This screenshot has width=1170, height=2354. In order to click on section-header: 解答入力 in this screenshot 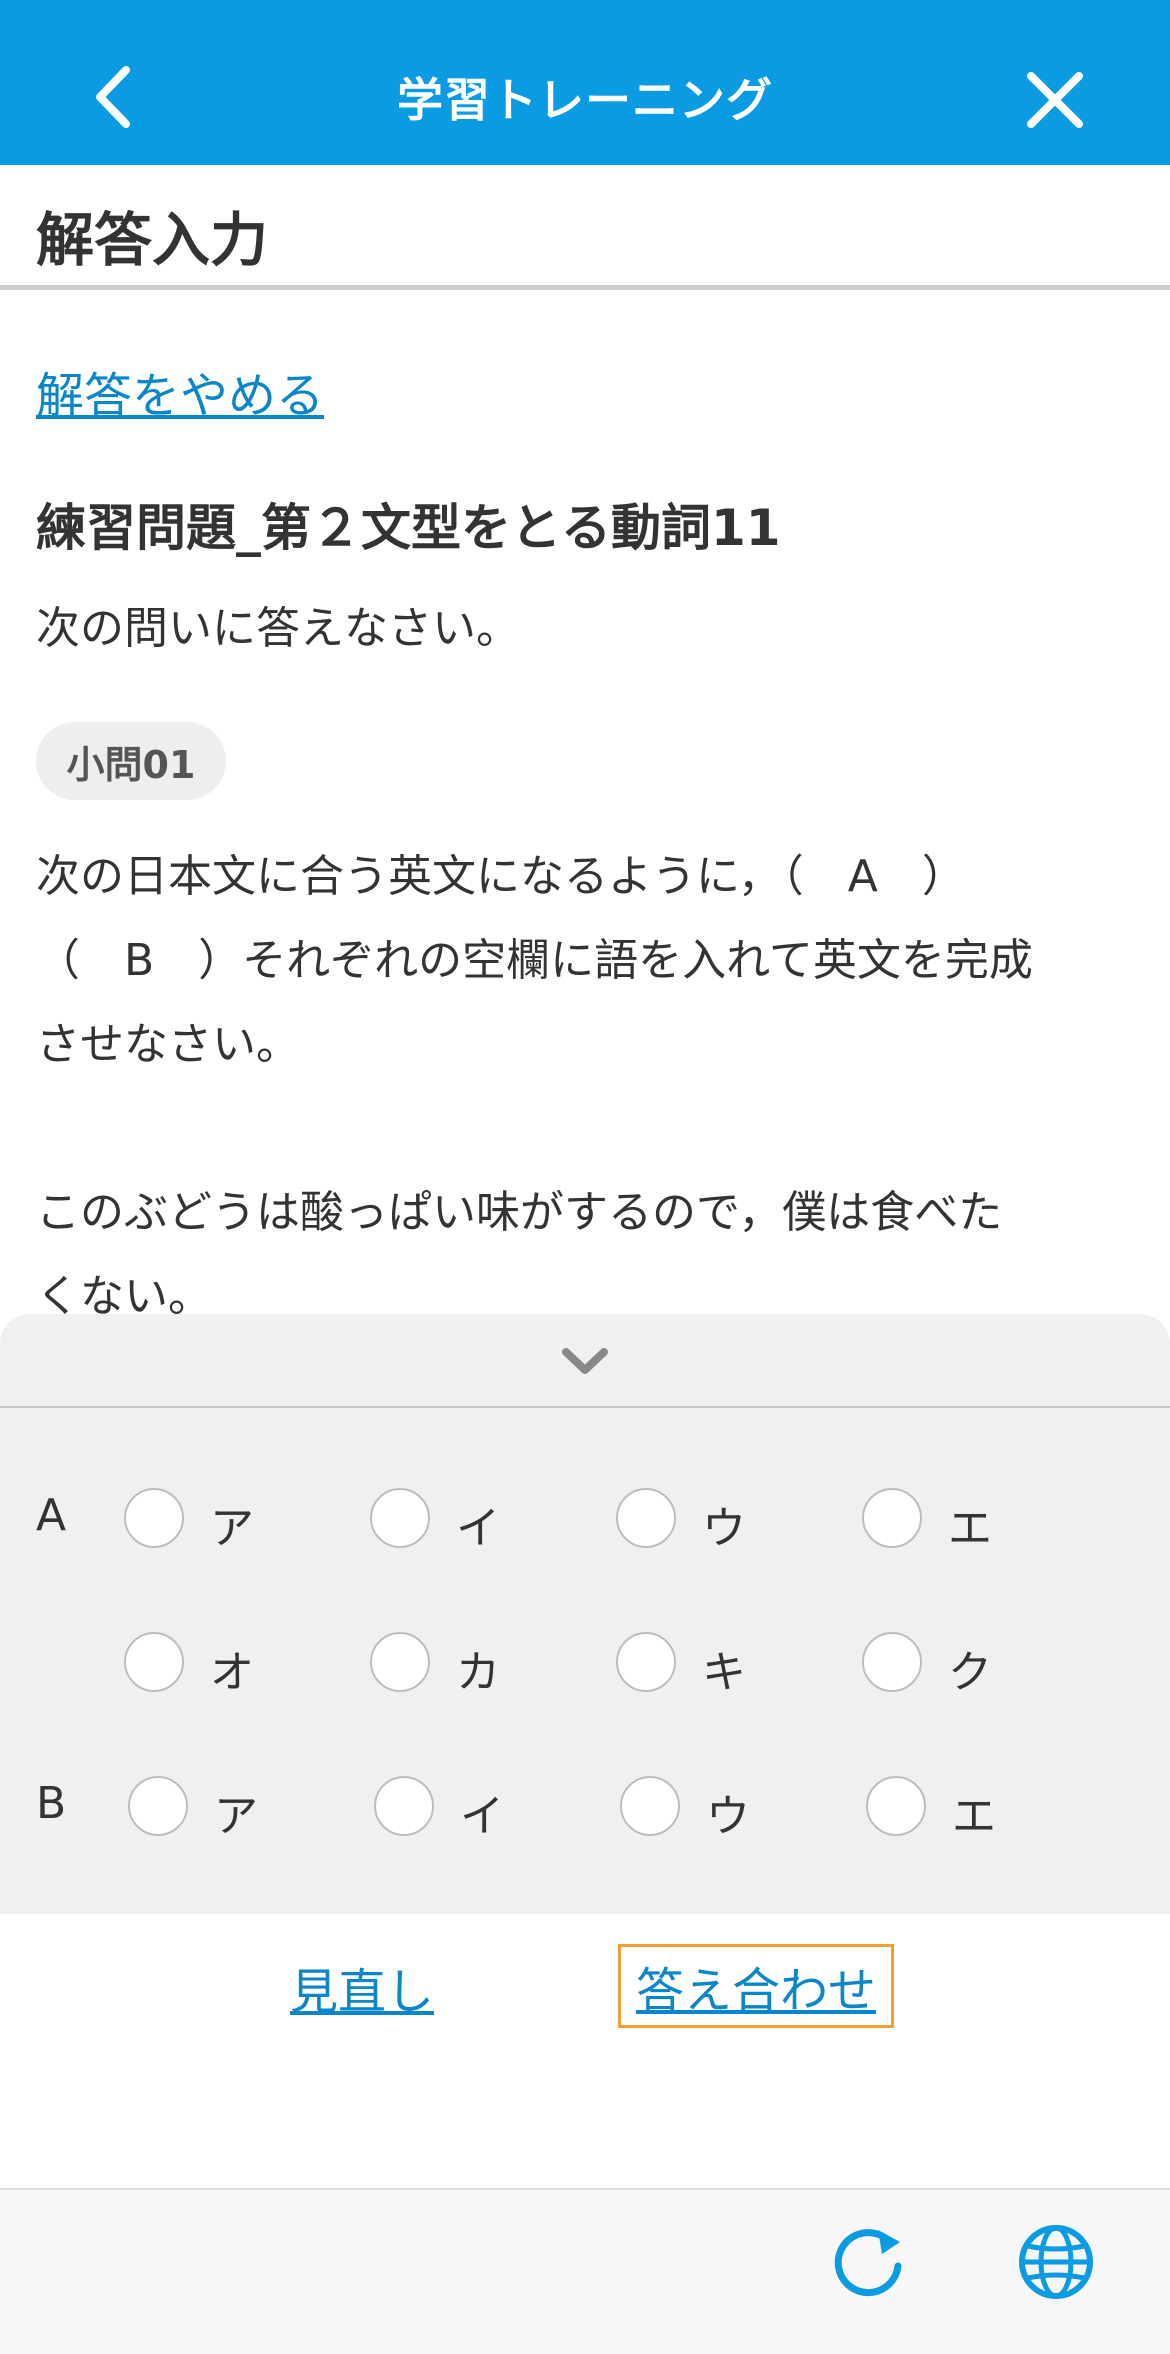, I will do `click(585, 227)`.